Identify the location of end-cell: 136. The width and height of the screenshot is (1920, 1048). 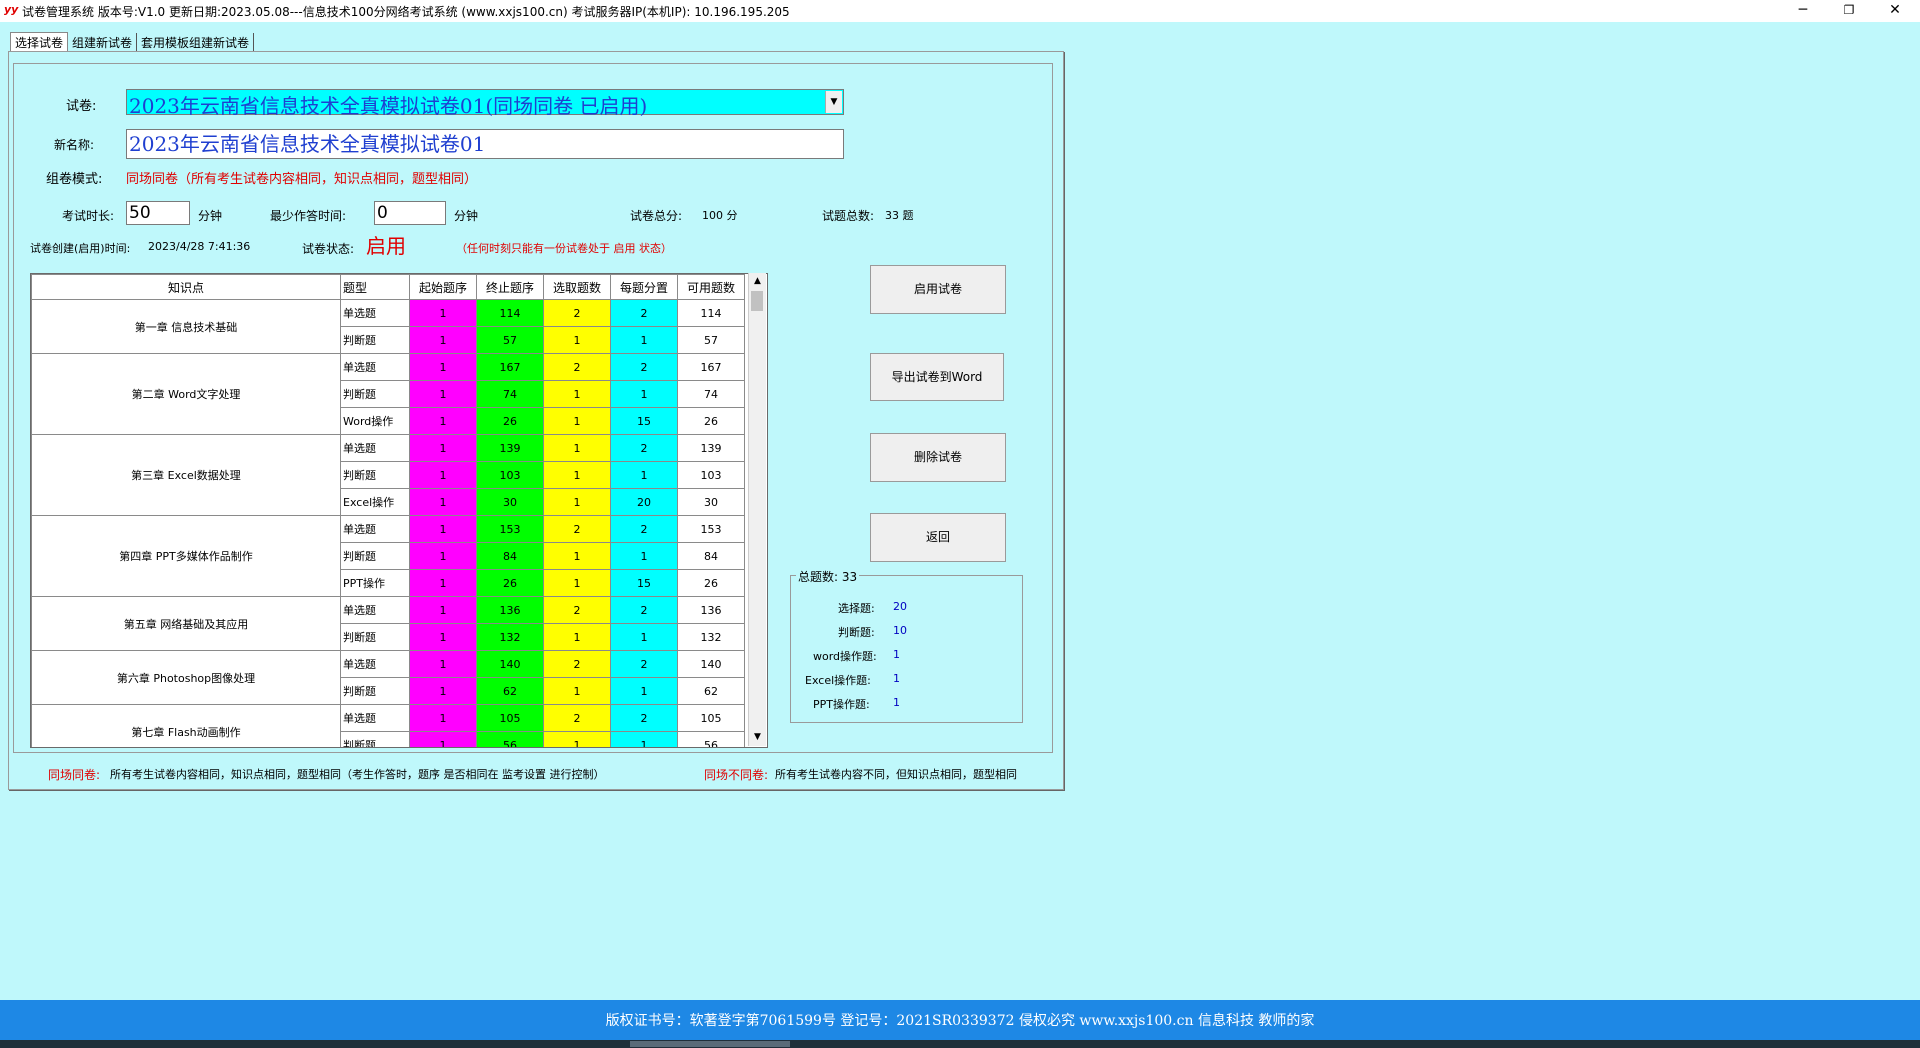
(510, 610).